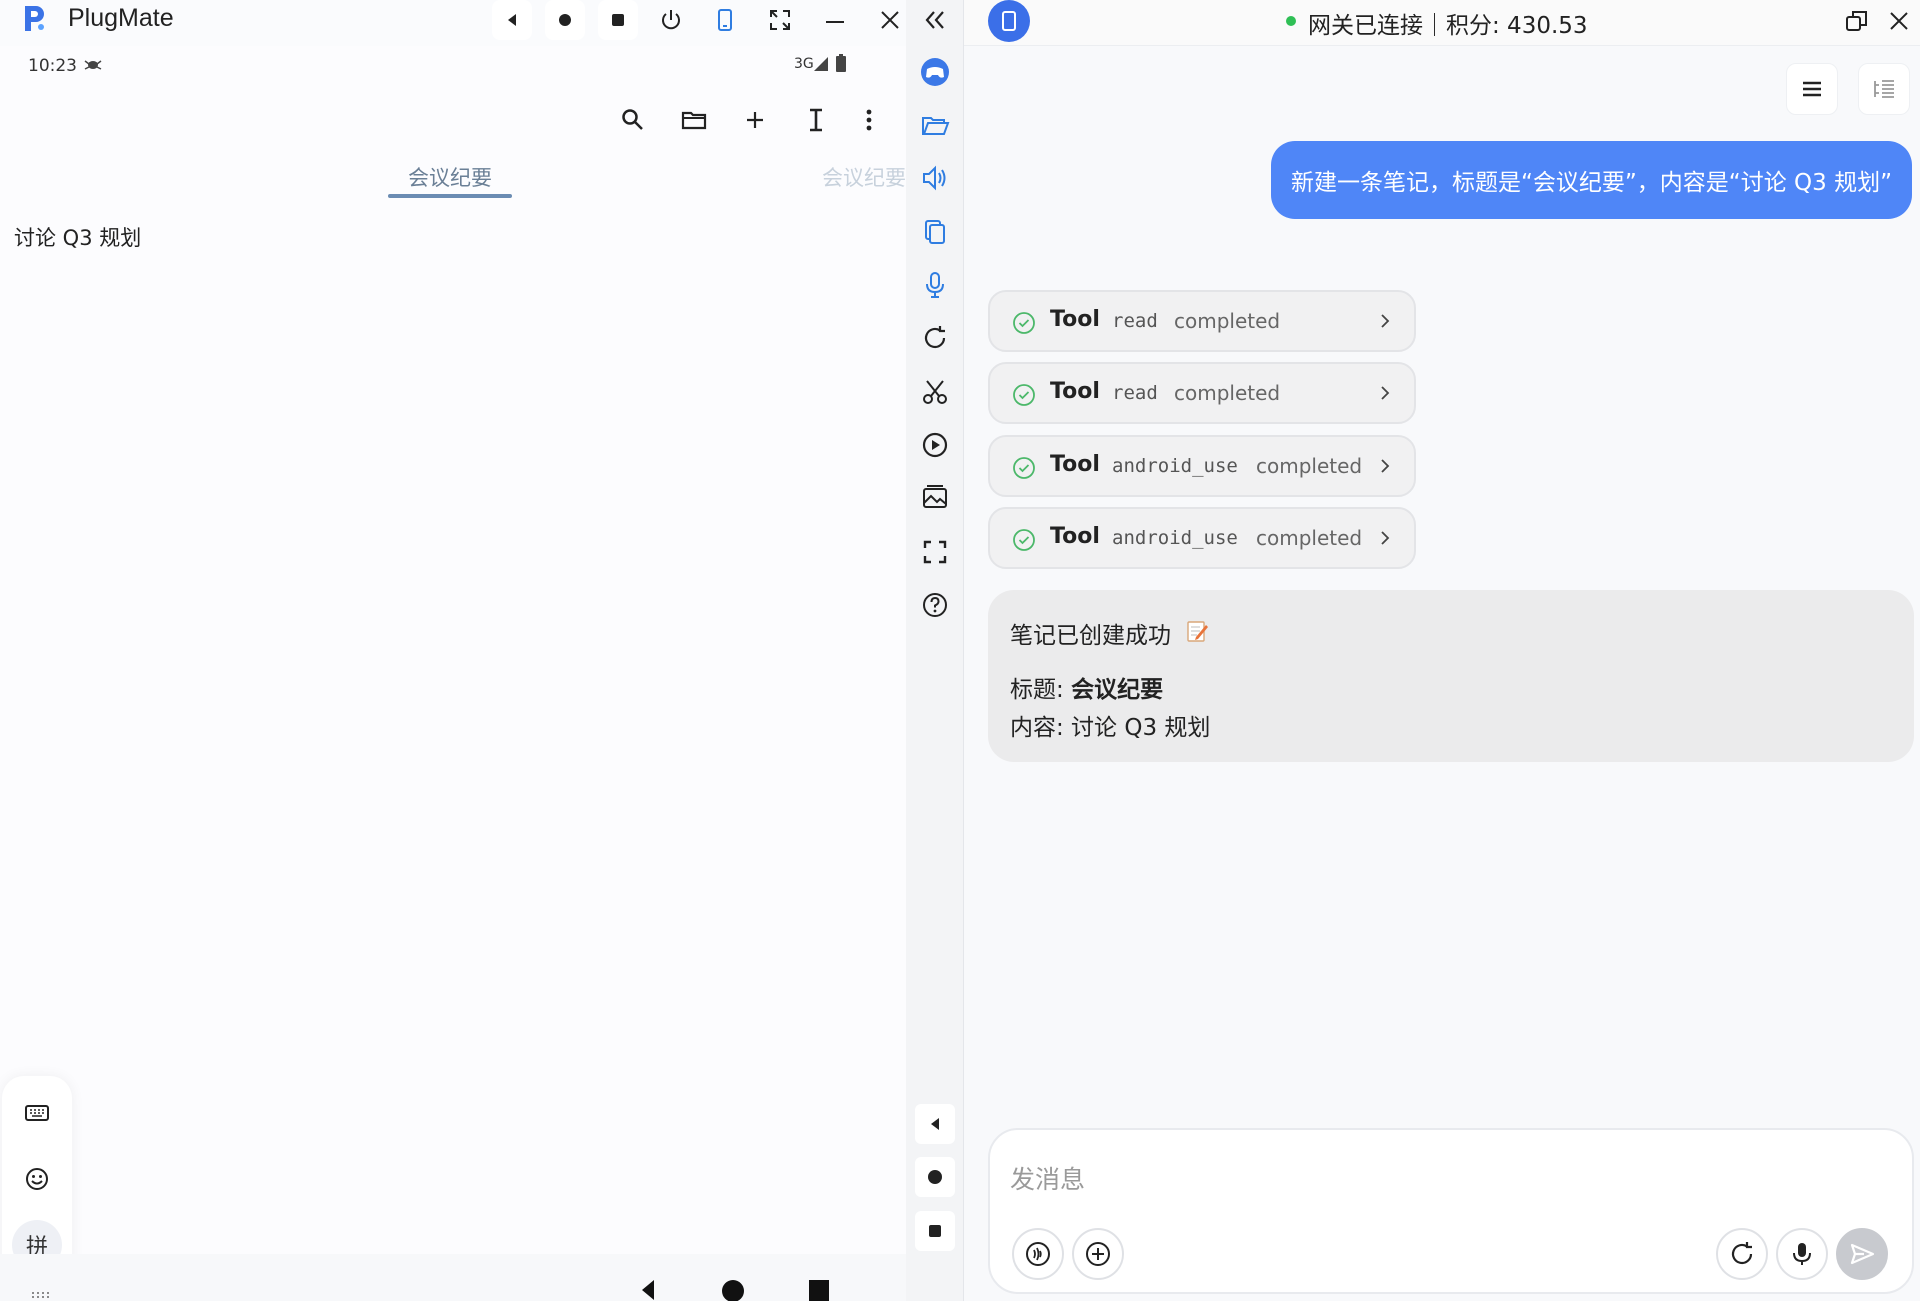  I want to click on battery-icon, so click(841, 63).